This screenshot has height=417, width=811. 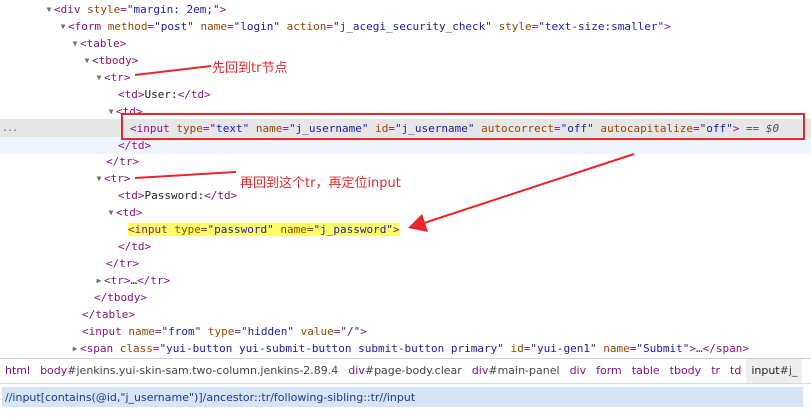 I want to click on breadcrumb-div-main-panel: div#main-panel, so click(x=516, y=371).